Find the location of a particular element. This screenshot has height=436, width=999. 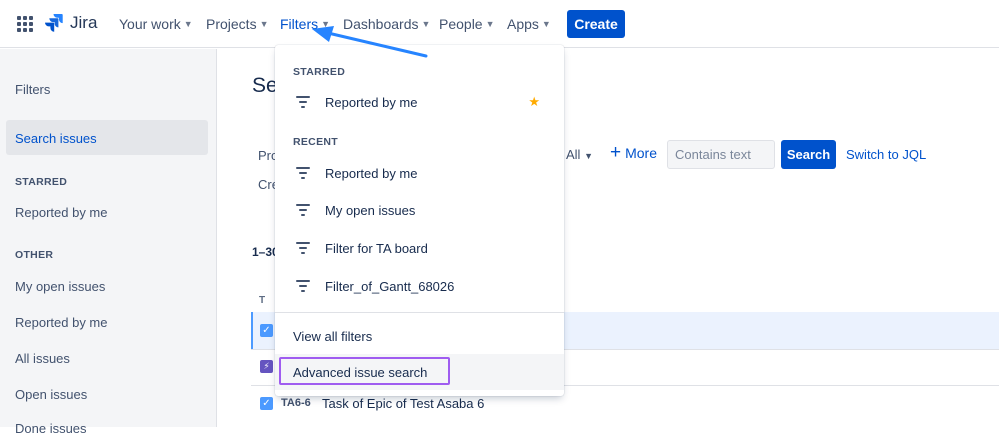

dropdown-item-starred-reported-by-me: Reported by me ★ is located at coordinates (419, 102).